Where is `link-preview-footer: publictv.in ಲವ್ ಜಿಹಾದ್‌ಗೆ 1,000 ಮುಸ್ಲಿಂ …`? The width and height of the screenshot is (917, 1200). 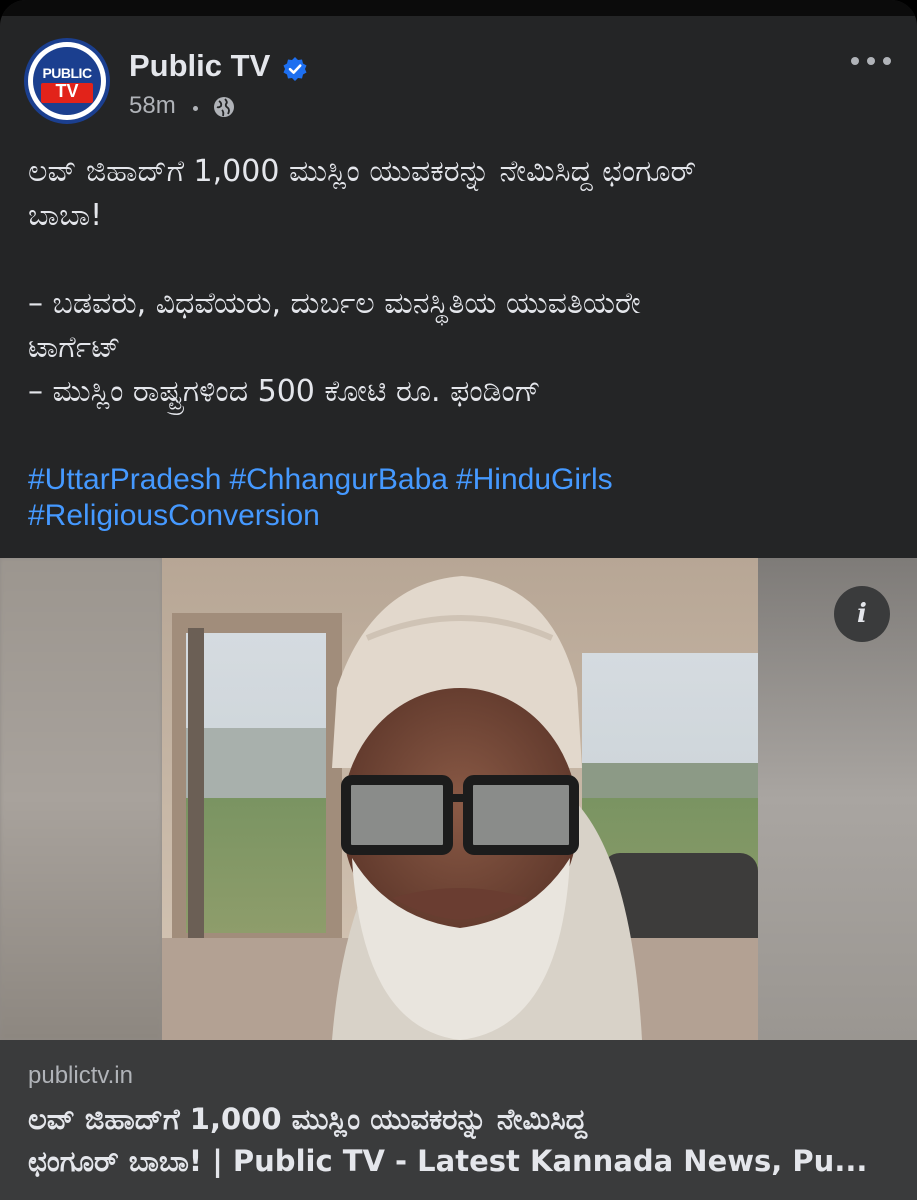
link-preview-footer: publictv.in ಲವ್ ಜಿಹಾದ್‌ಗೆ 1,000 ಮುಸ್ಲಿಂ … is located at coordinates (458, 1120).